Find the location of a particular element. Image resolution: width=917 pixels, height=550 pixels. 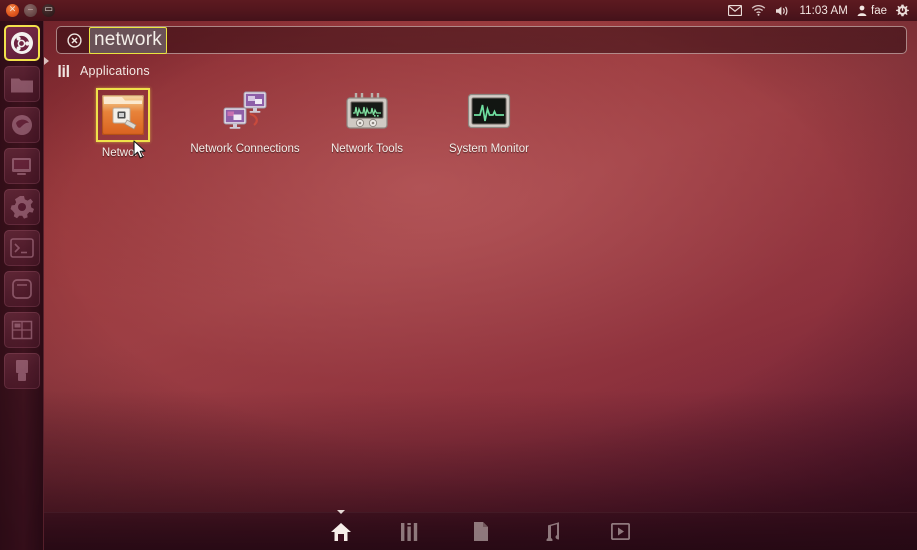

gear-icon is located at coordinates (22, 207).